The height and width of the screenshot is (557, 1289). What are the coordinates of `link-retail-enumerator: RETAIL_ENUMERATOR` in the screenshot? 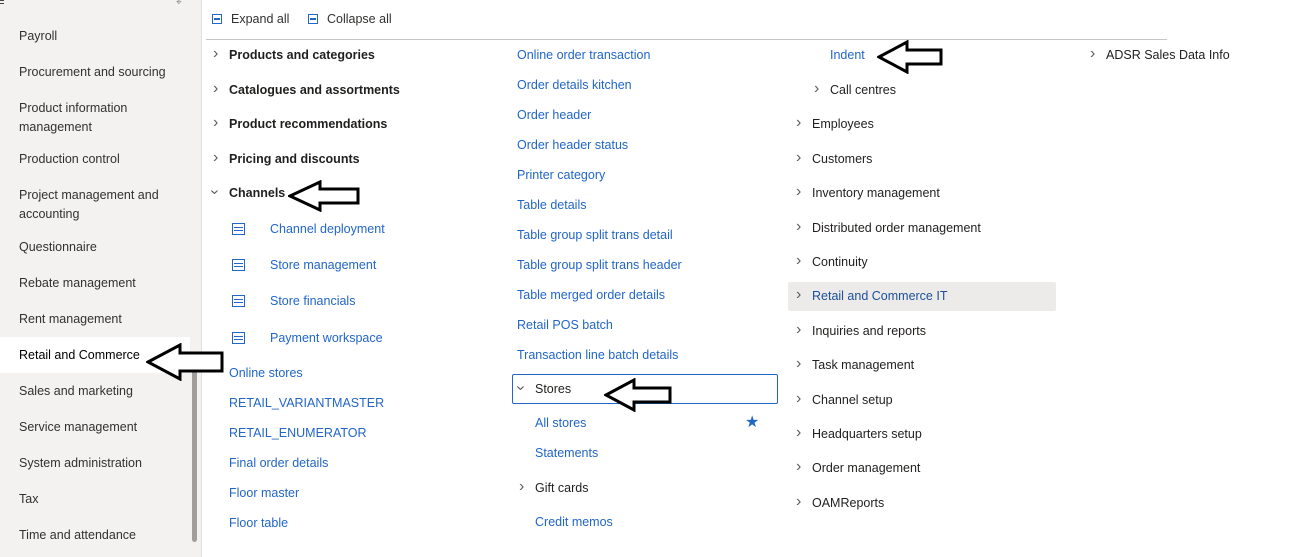 It's located at (298, 433).